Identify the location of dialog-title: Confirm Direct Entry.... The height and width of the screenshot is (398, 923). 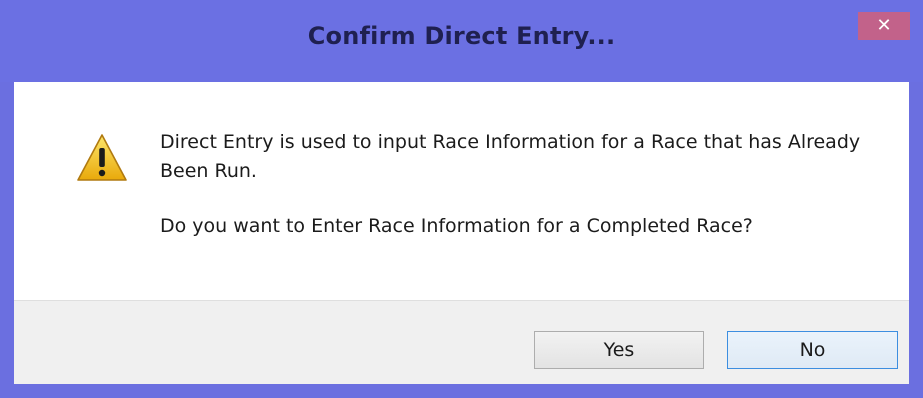
(461, 36).